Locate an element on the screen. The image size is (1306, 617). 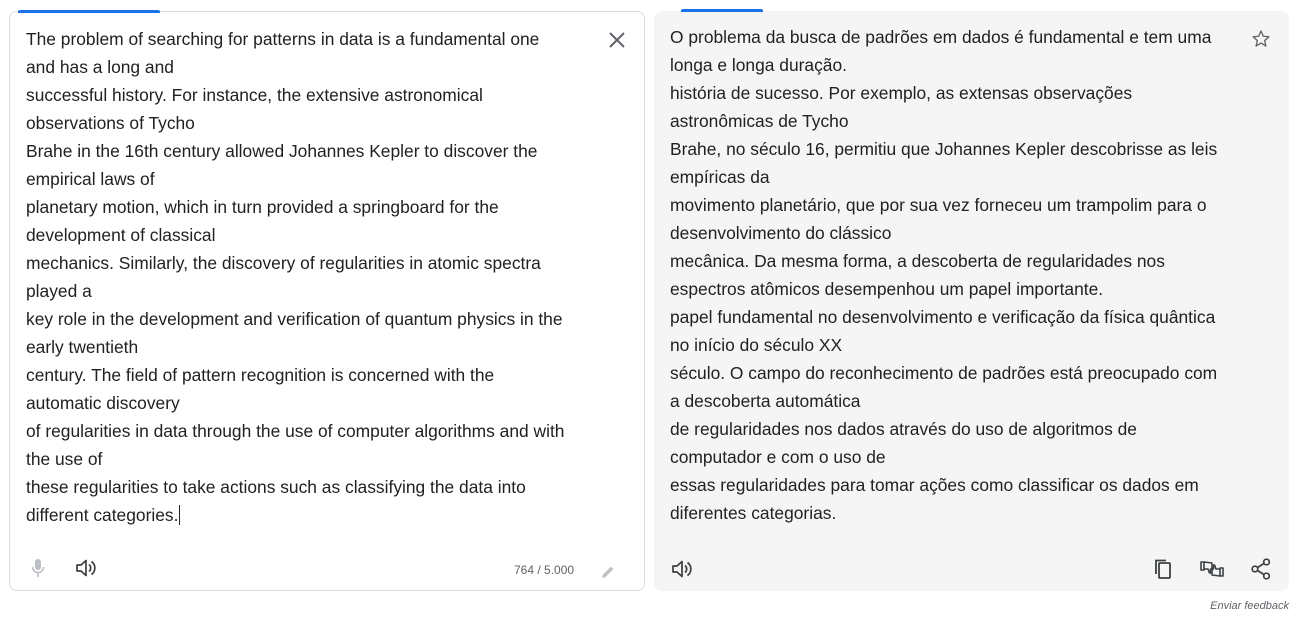
clear-button is located at coordinates (617, 40).